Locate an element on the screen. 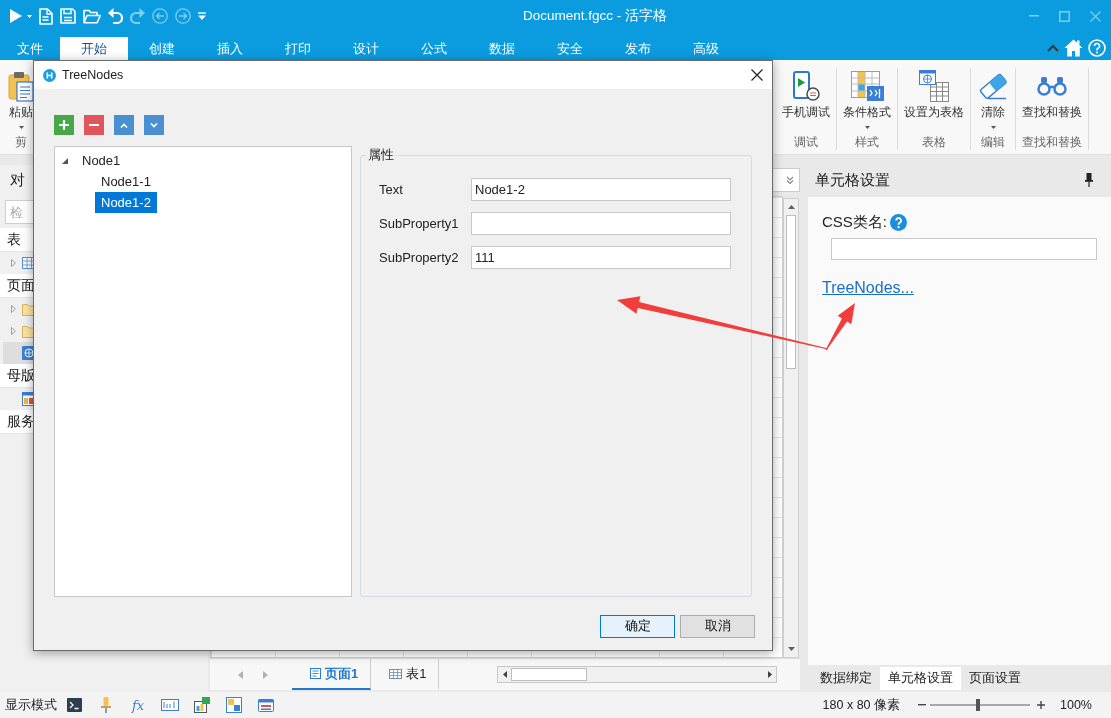 The width and height of the screenshot is (1111, 718). move-down-button is located at coordinates (154, 125).